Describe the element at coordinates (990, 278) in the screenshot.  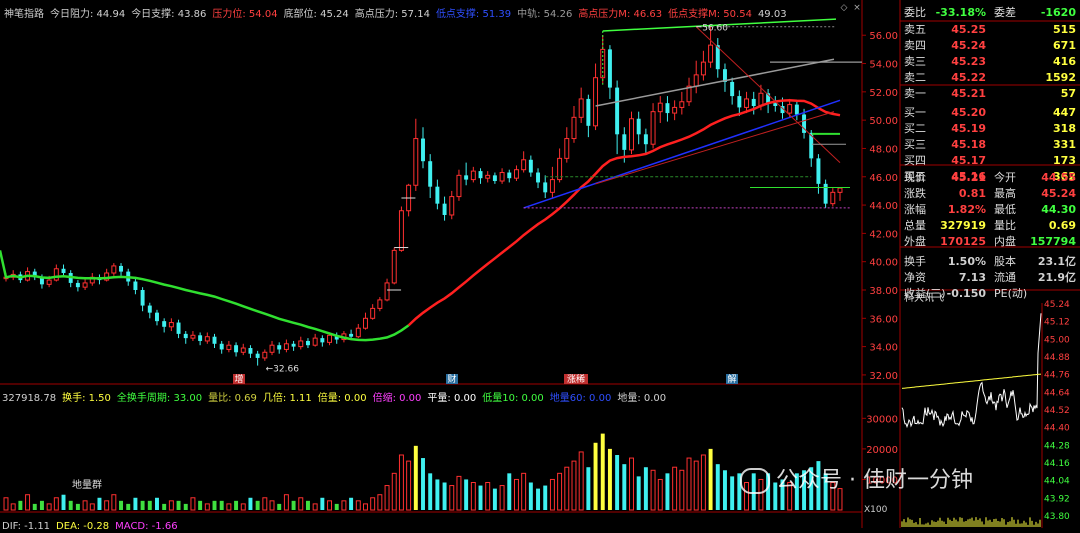
I see `stat-row: 净资 7.13 流通 21.9亿` at that location.